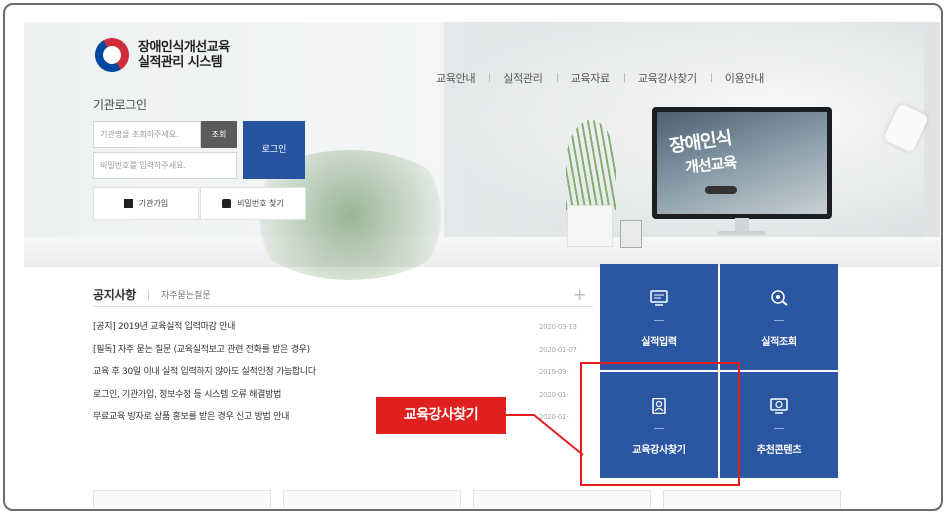  What do you see at coordinates (165, 165) in the screenshot?
I see `password-input: 비밀번호를 입력하주세요.` at bounding box center [165, 165].